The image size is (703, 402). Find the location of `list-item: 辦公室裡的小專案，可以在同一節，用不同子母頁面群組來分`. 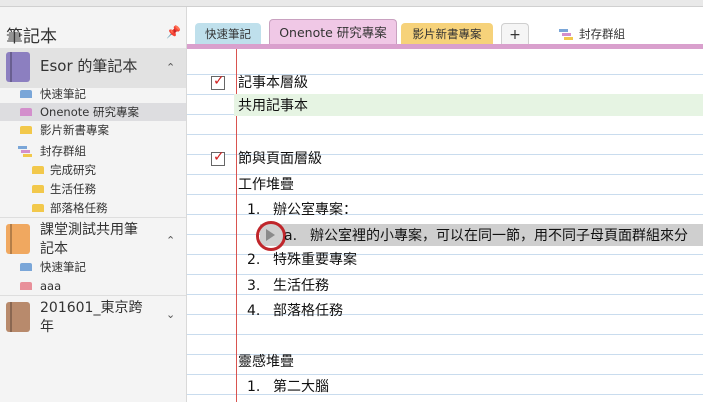

list-item: 辦公室裡的小專案，可以在同一節，用不同子母頁面群組來分 is located at coordinates (499, 236).